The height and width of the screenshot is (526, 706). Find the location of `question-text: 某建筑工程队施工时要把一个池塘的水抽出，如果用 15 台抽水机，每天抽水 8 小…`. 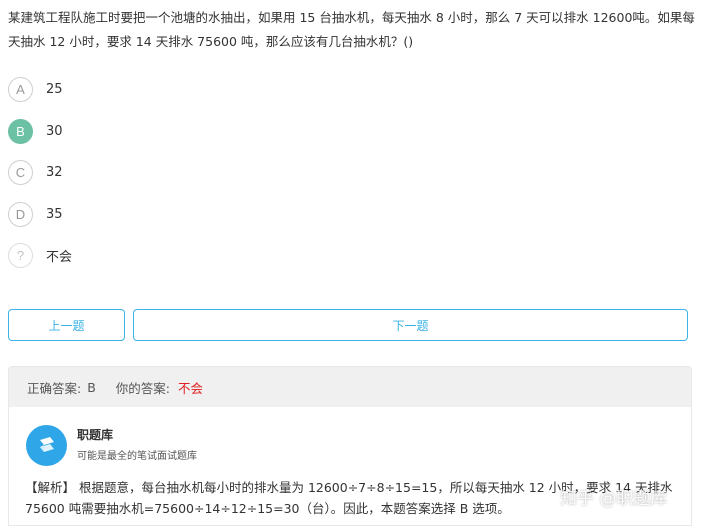

question-text: 某建筑工程队施工时要把一个池塘的水抽出，如果用 15 台抽水机，每天抽水 8 小… is located at coordinates (351, 29).